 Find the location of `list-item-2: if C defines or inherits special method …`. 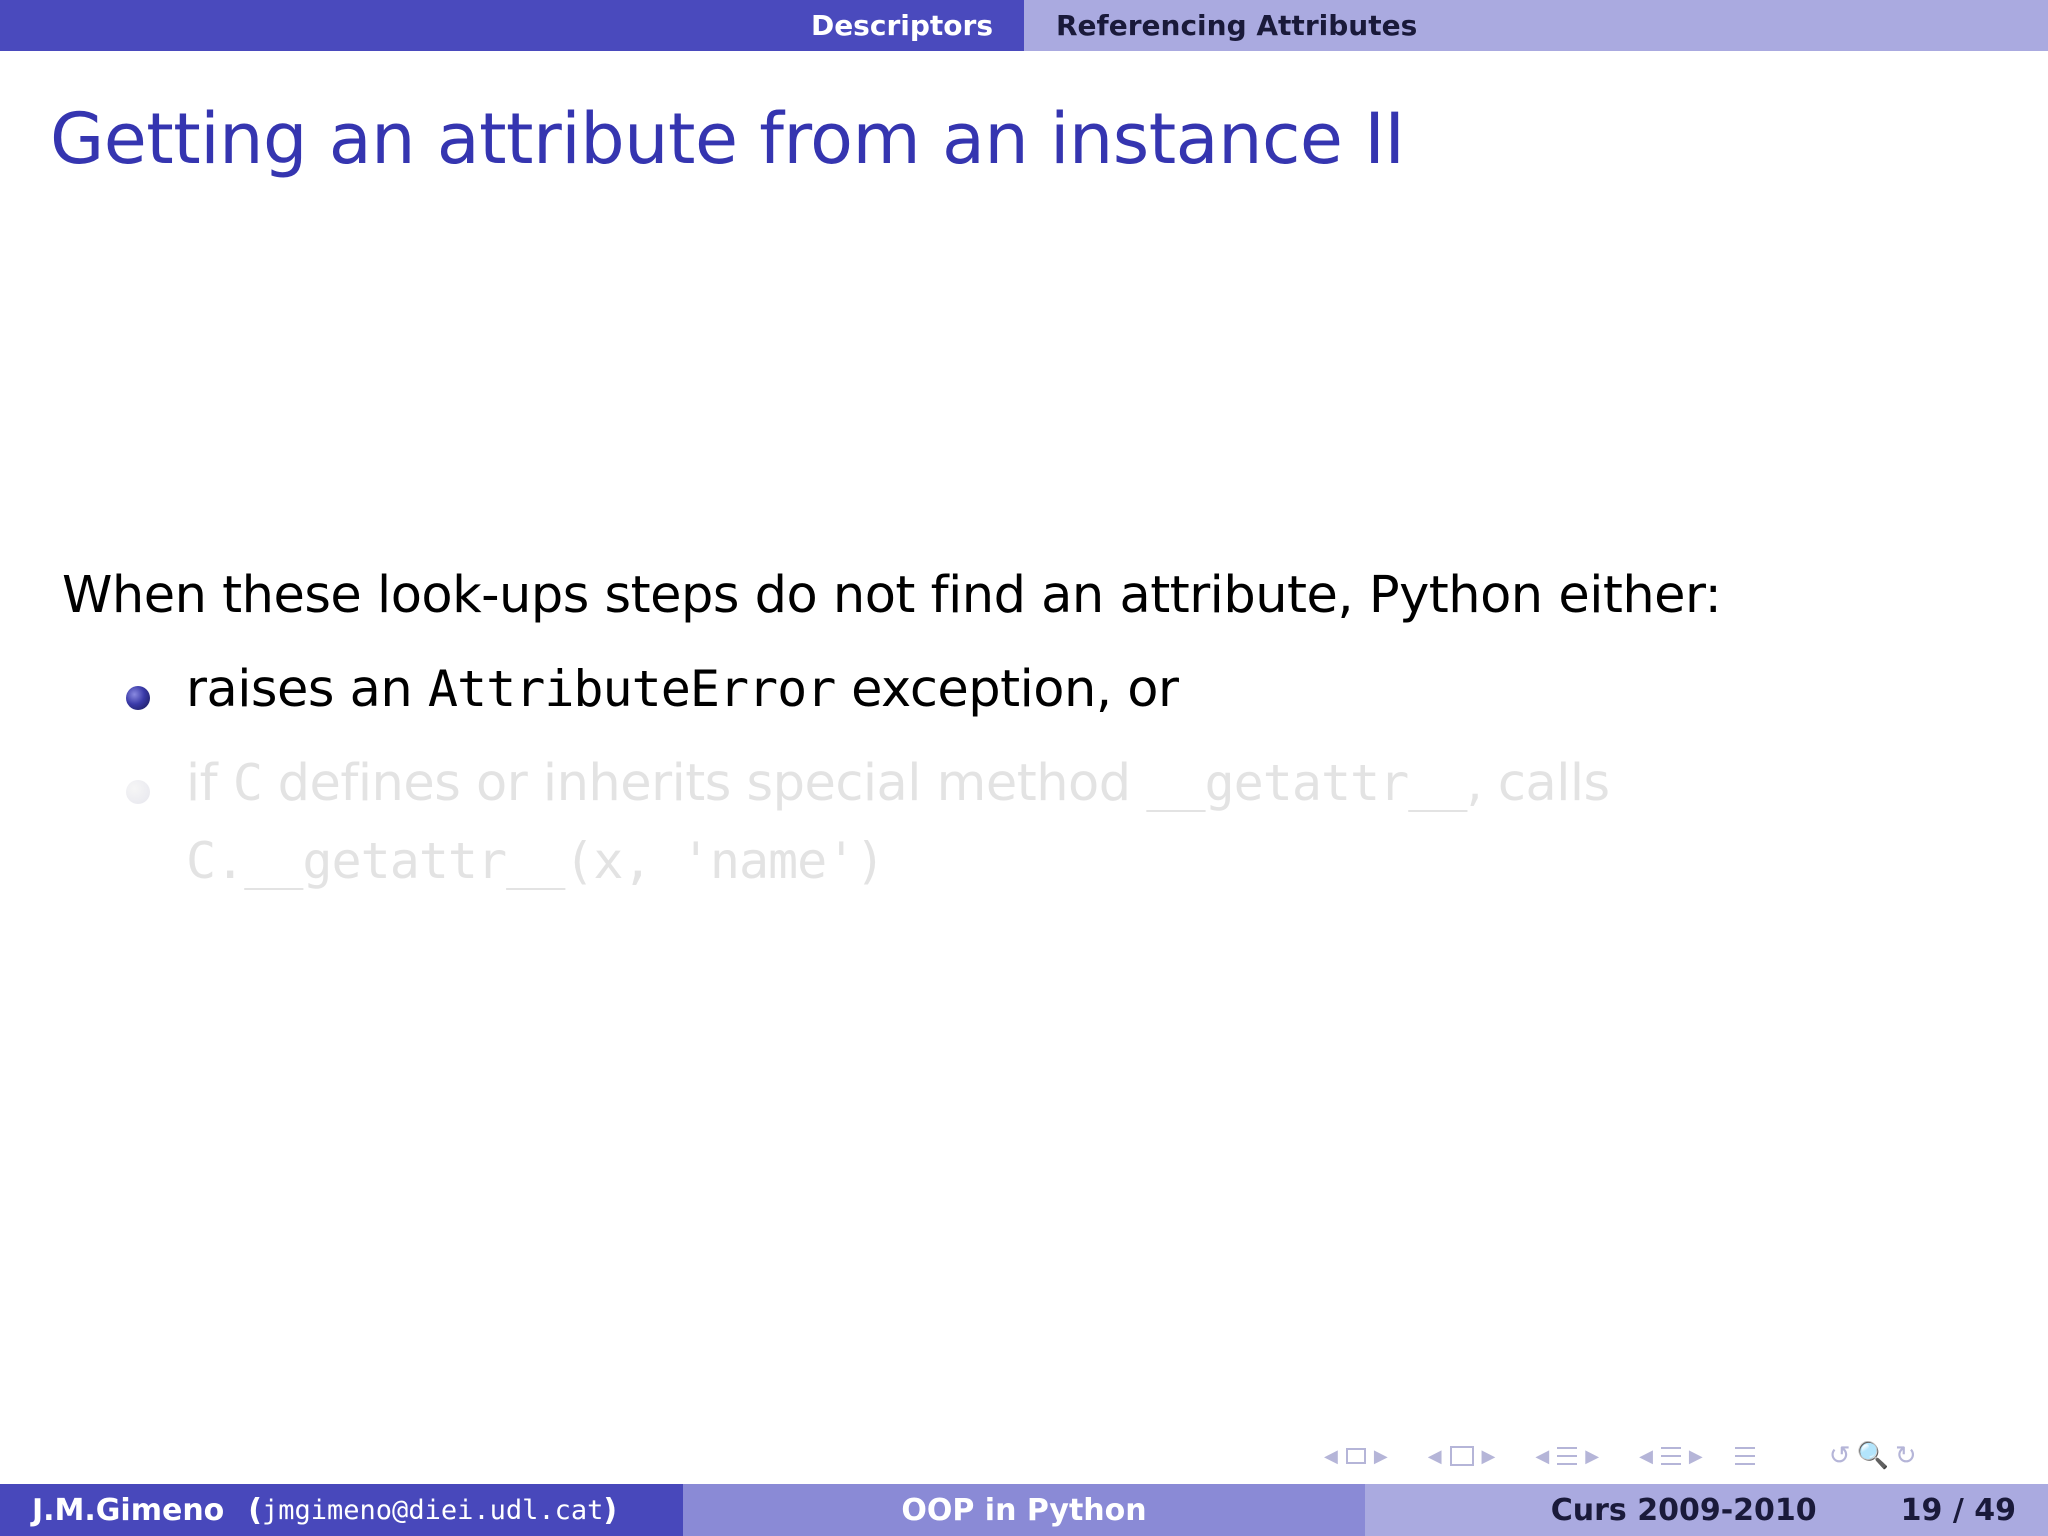

list-item-2: if C defines or inherits special method … is located at coordinates (898, 783).